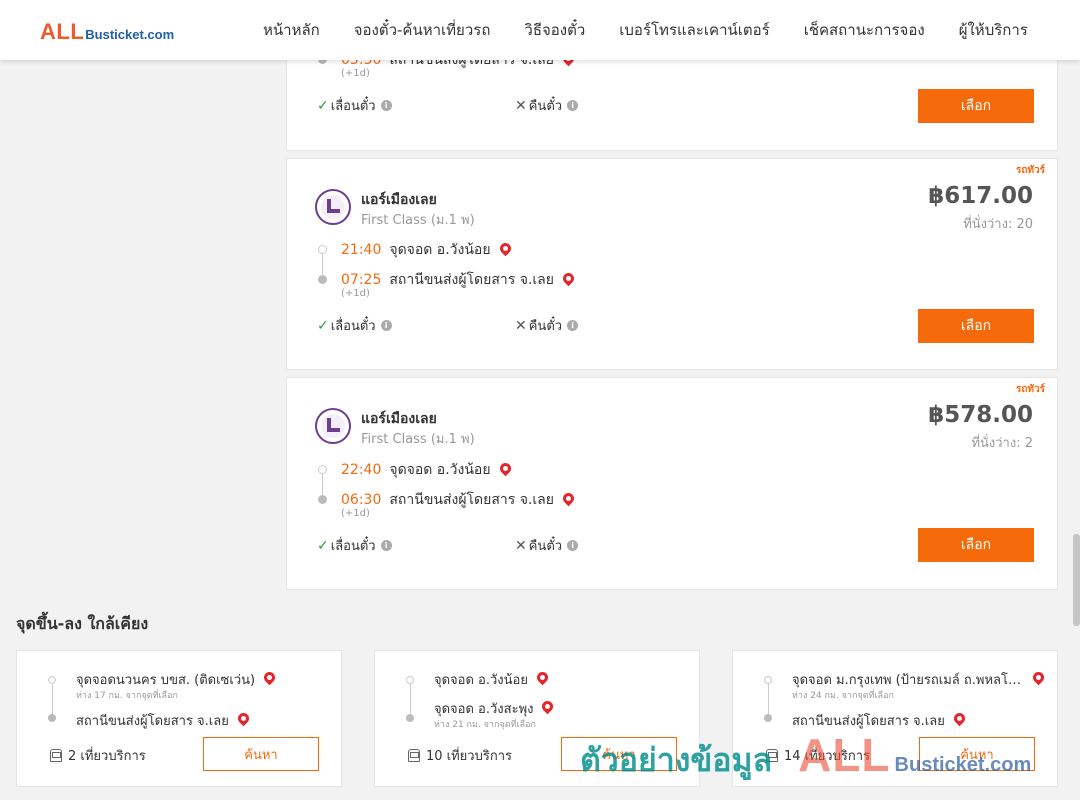  What do you see at coordinates (62, 31) in the screenshot?
I see `logo-all-text: ALL` at bounding box center [62, 31].